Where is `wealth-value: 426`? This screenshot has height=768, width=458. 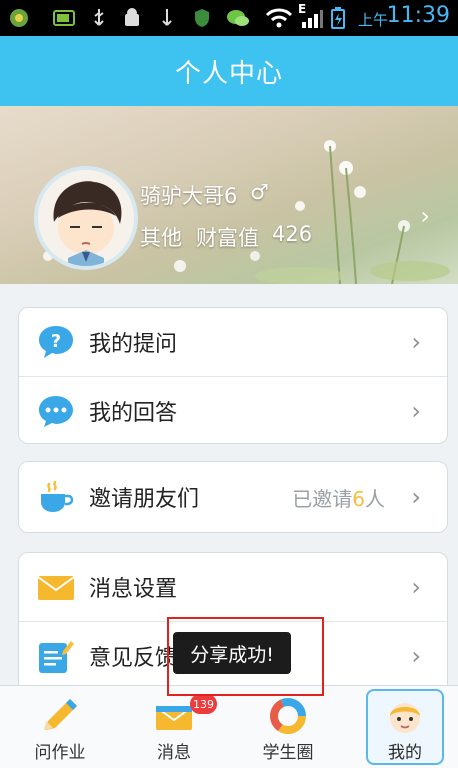 wealth-value: 426 is located at coordinates (292, 234).